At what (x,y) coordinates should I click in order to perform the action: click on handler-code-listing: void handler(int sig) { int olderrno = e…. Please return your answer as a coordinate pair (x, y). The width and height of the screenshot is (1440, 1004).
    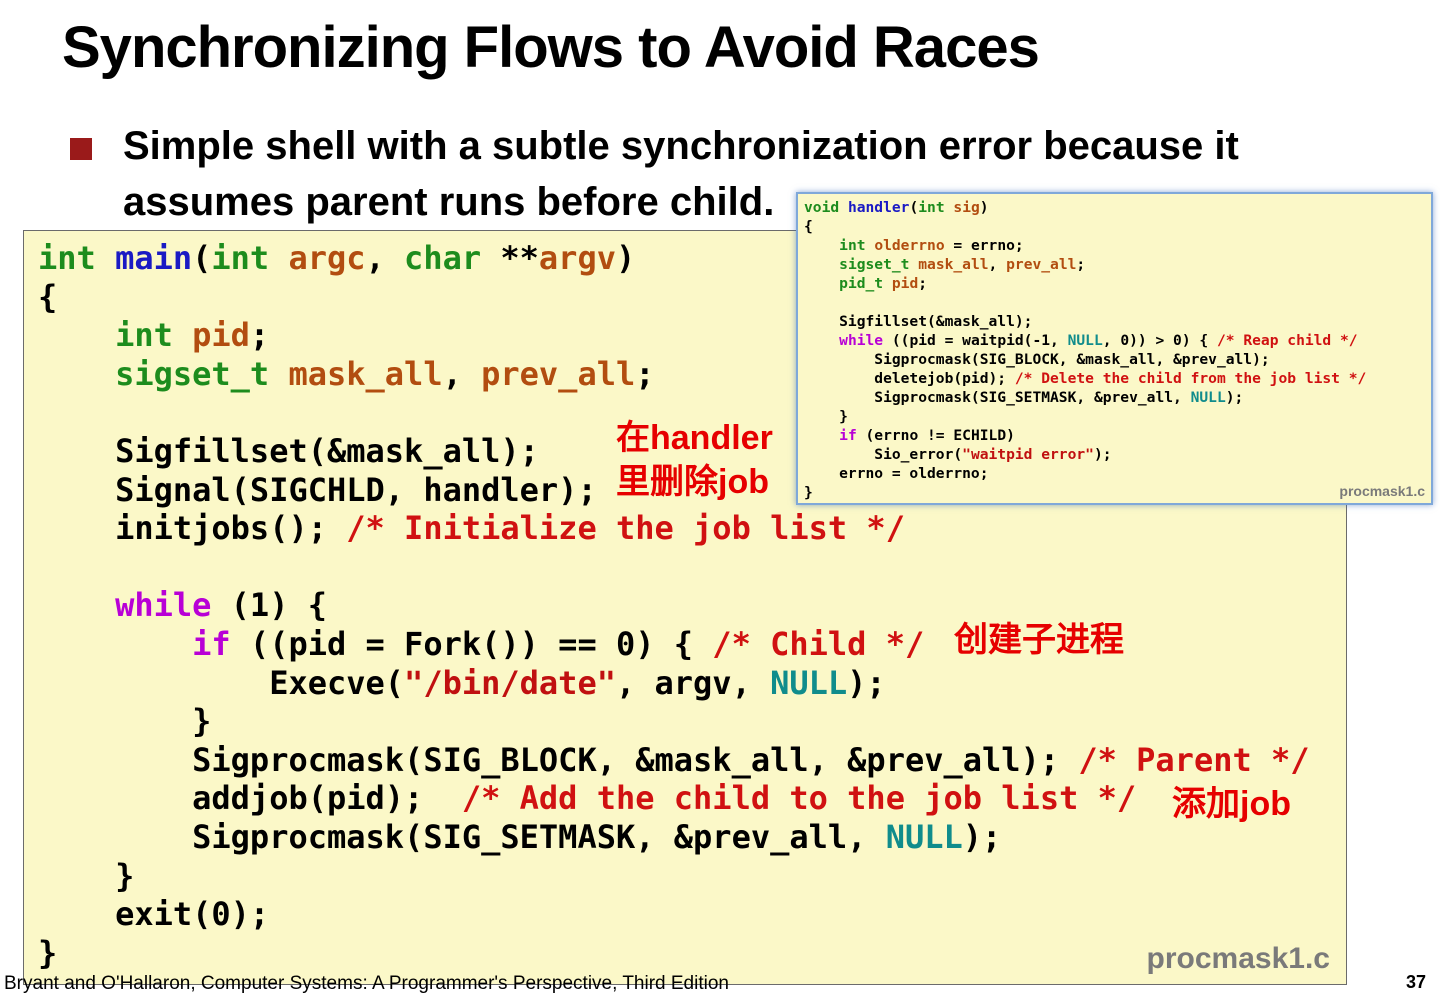
    Looking at the image, I should click on (1085, 350).